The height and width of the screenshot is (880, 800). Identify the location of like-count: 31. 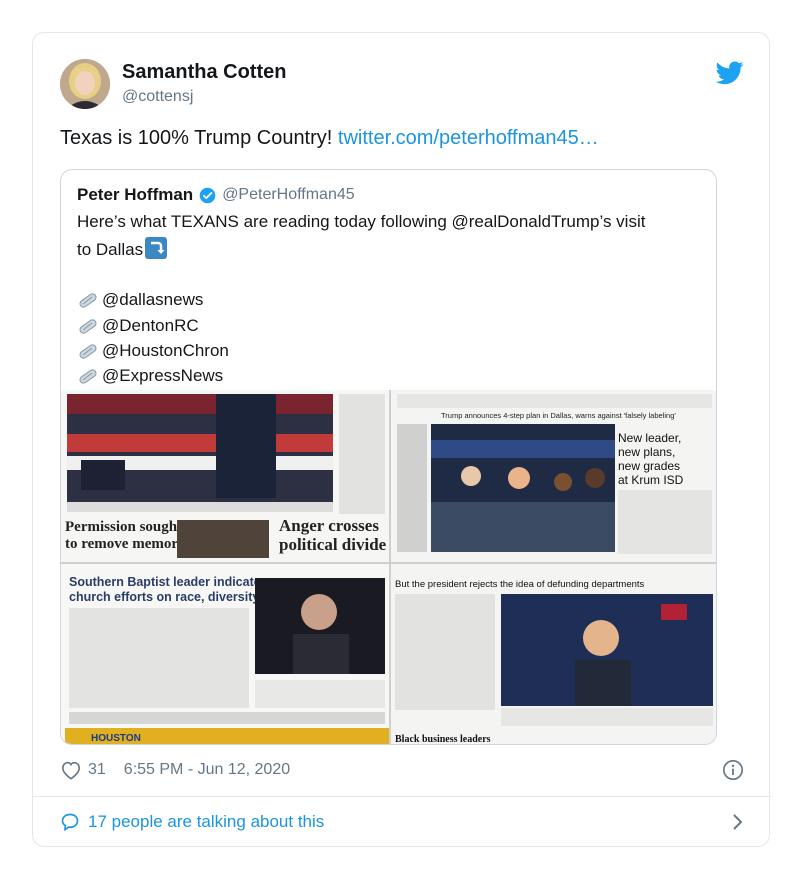
(97, 770).